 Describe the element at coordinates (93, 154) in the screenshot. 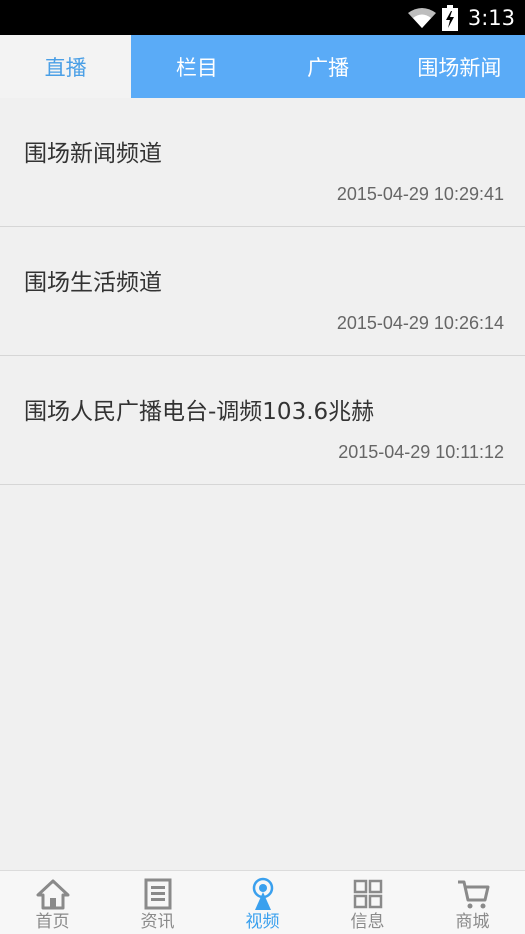

I see `channel-title: 围场新闻频道` at that location.